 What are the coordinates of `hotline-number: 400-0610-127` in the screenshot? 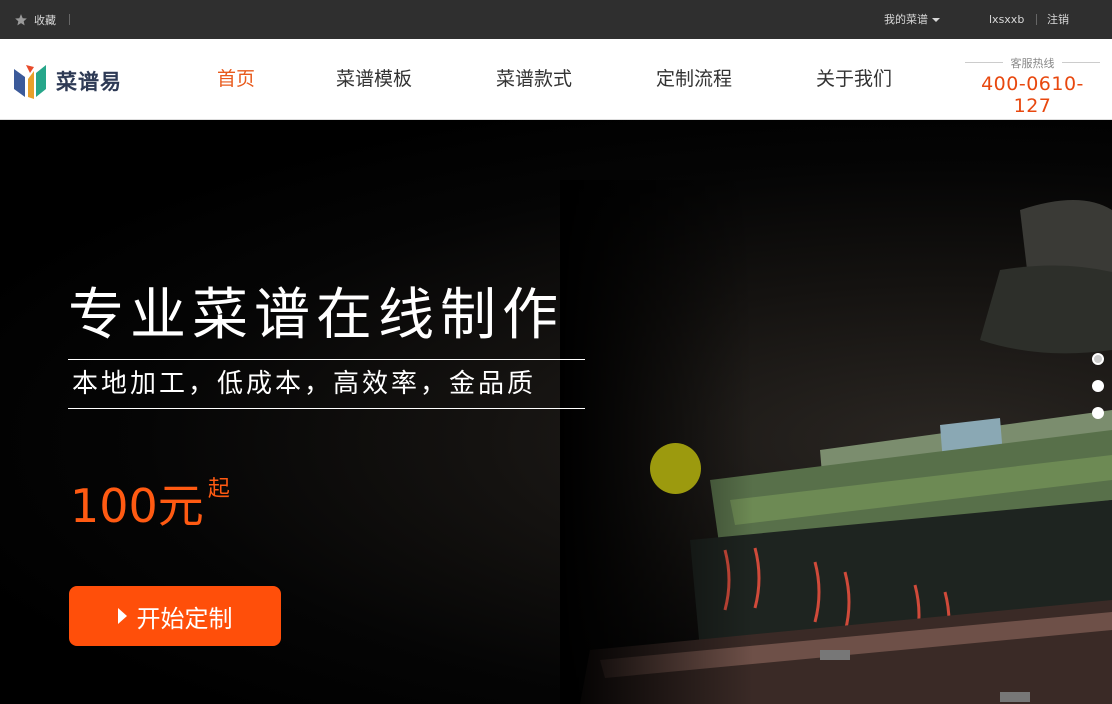 It's located at (1032, 95).